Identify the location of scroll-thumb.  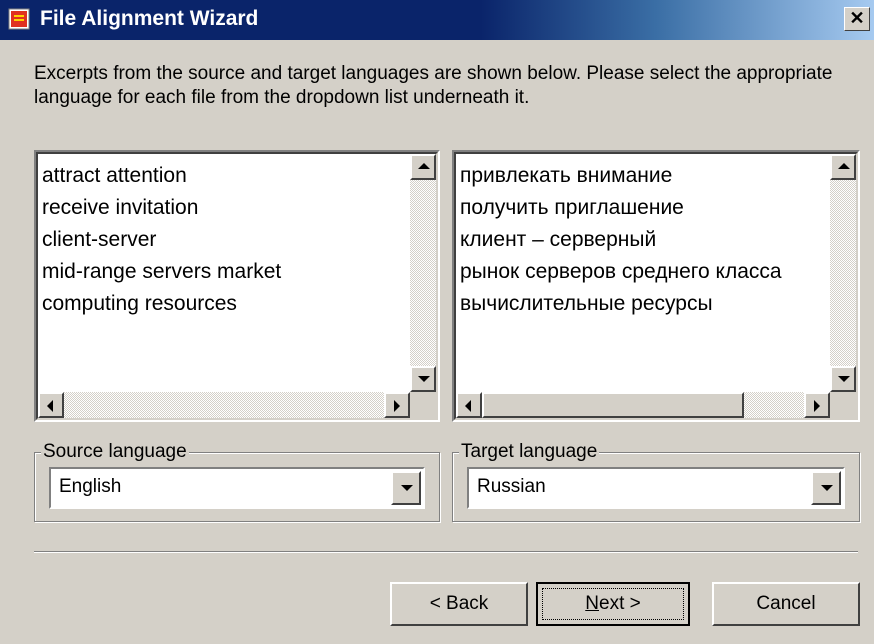
(613, 405).